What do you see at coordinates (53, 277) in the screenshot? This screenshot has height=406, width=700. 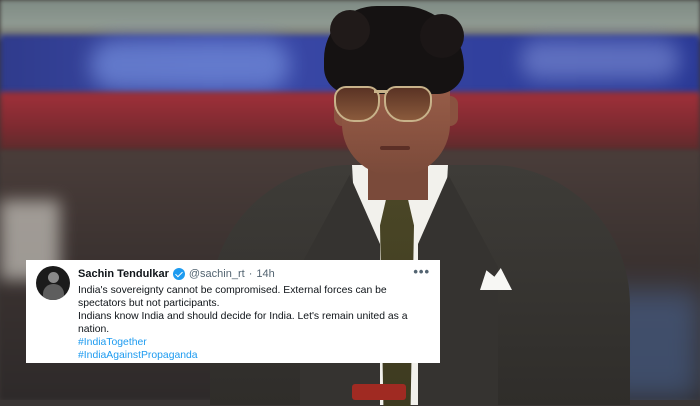 I see `avatar-head` at bounding box center [53, 277].